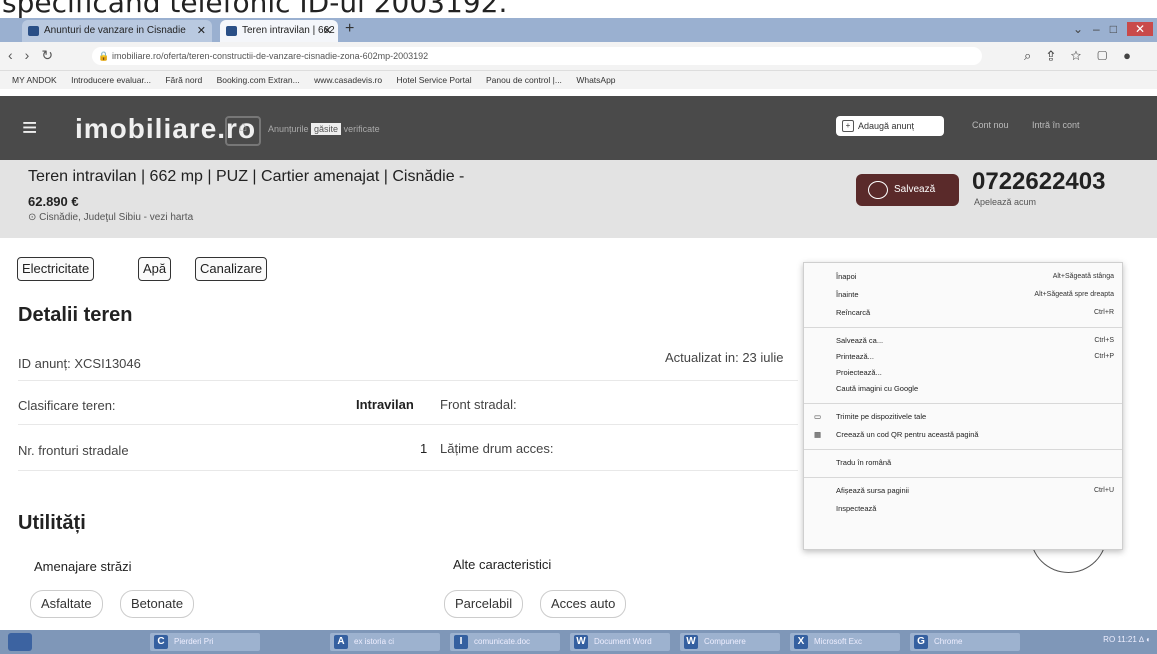  Describe the element at coordinates (505, 642) in the screenshot. I see `taskbar-item: Icomunicate.doc` at that location.